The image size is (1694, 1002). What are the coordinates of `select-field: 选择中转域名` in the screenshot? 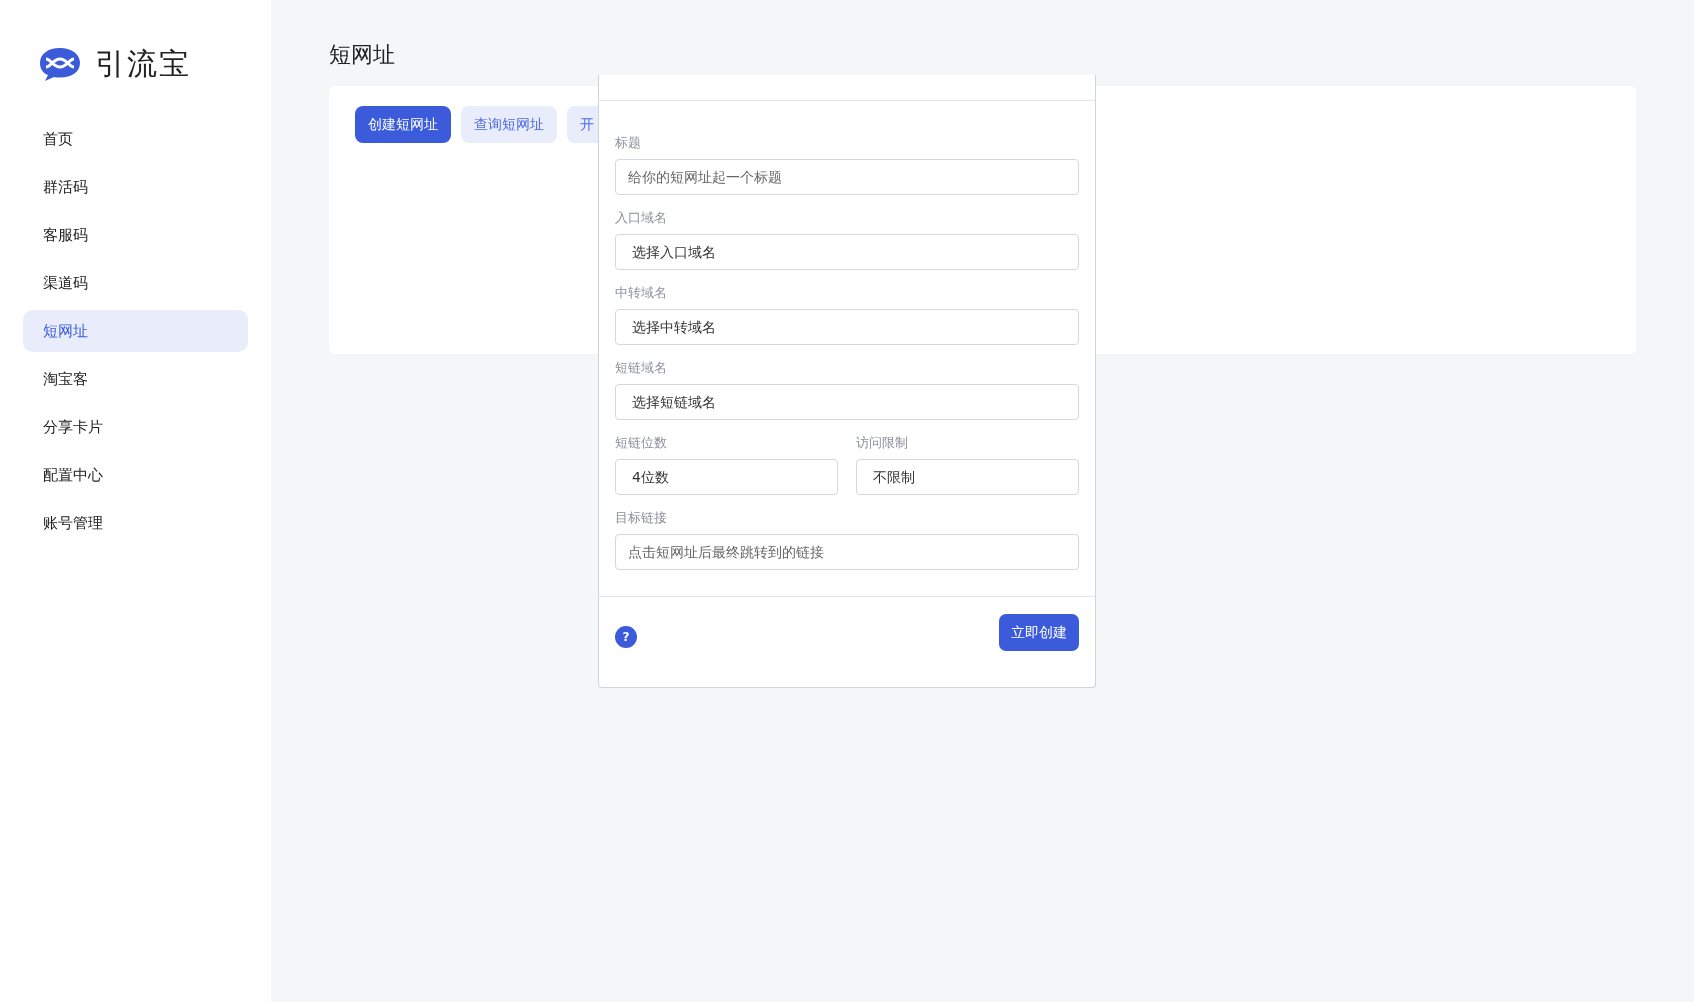 It's located at (847, 327).